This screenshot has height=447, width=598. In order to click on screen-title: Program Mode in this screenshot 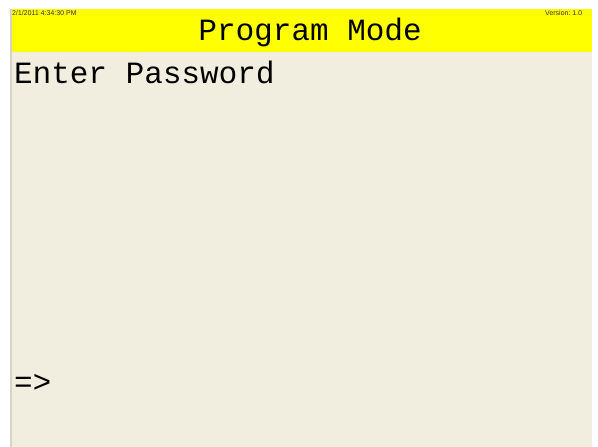, I will do `click(310, 33)`.